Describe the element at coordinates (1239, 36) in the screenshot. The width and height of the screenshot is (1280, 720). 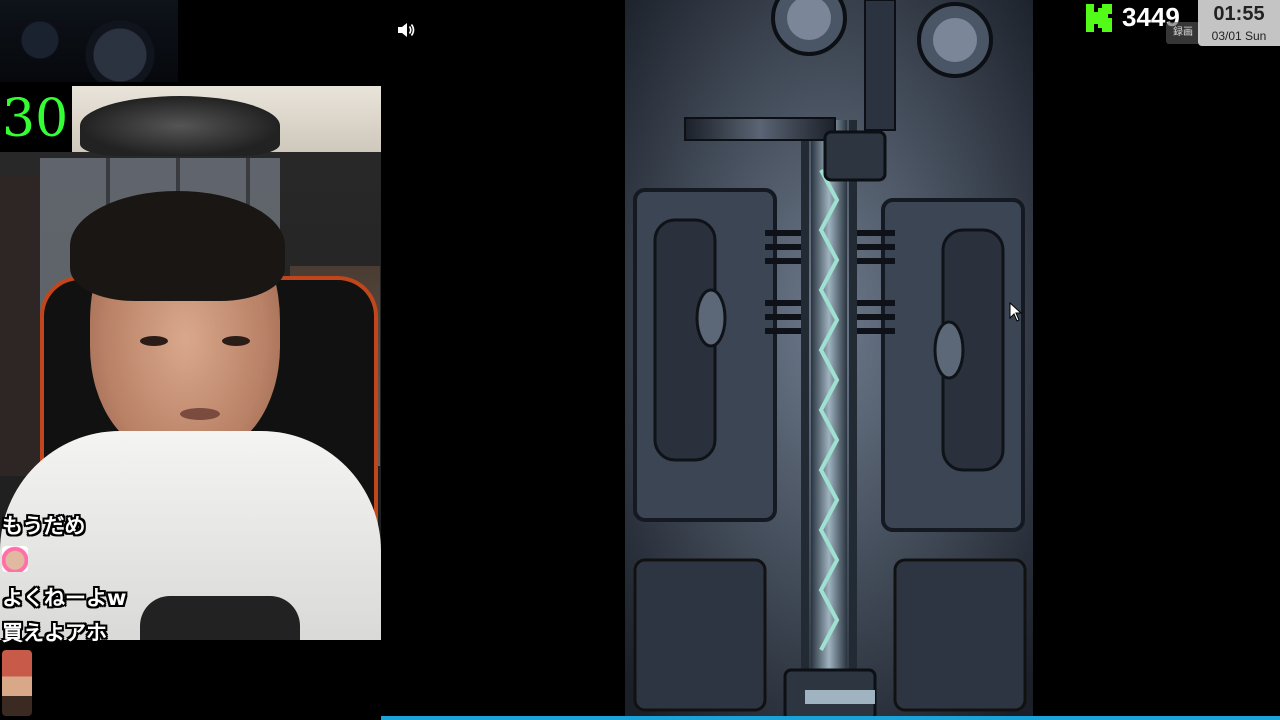
I see `clock-date: 03/01 Sun` at that location.